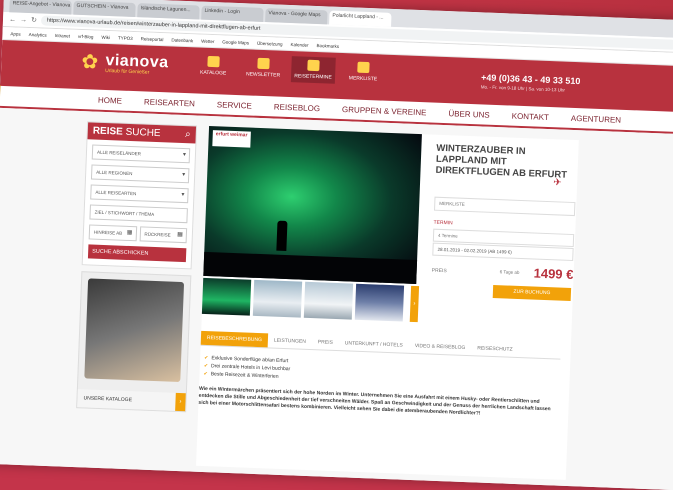 The image size is (673, 490). What do you see at coordinates (108, 399) in the screenshot?
I see `catalog-label-text: UNSERE KATALOGE` at bounding box center [108, 399].